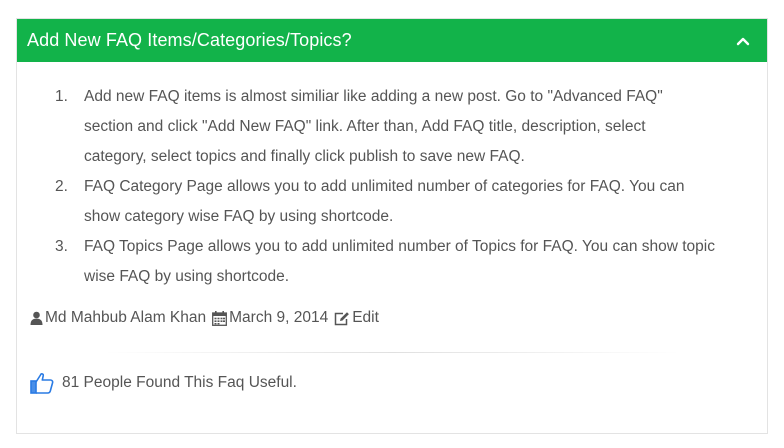 The width and height of the screenshot is (784, 448). I want to click on divider, so click(392, 352).